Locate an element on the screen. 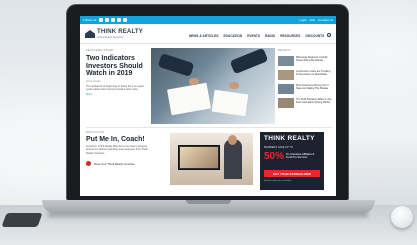 This screenshot has width=417, height=245. monitor-display is located at coordinates (199, 157).